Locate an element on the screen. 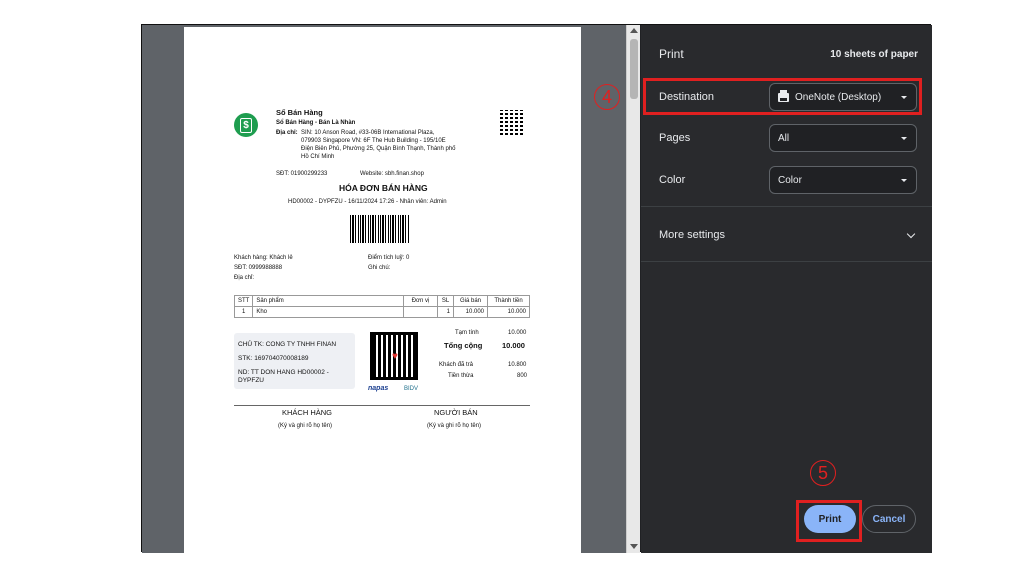  print-highlight-box is located at coordinates (829, 521).